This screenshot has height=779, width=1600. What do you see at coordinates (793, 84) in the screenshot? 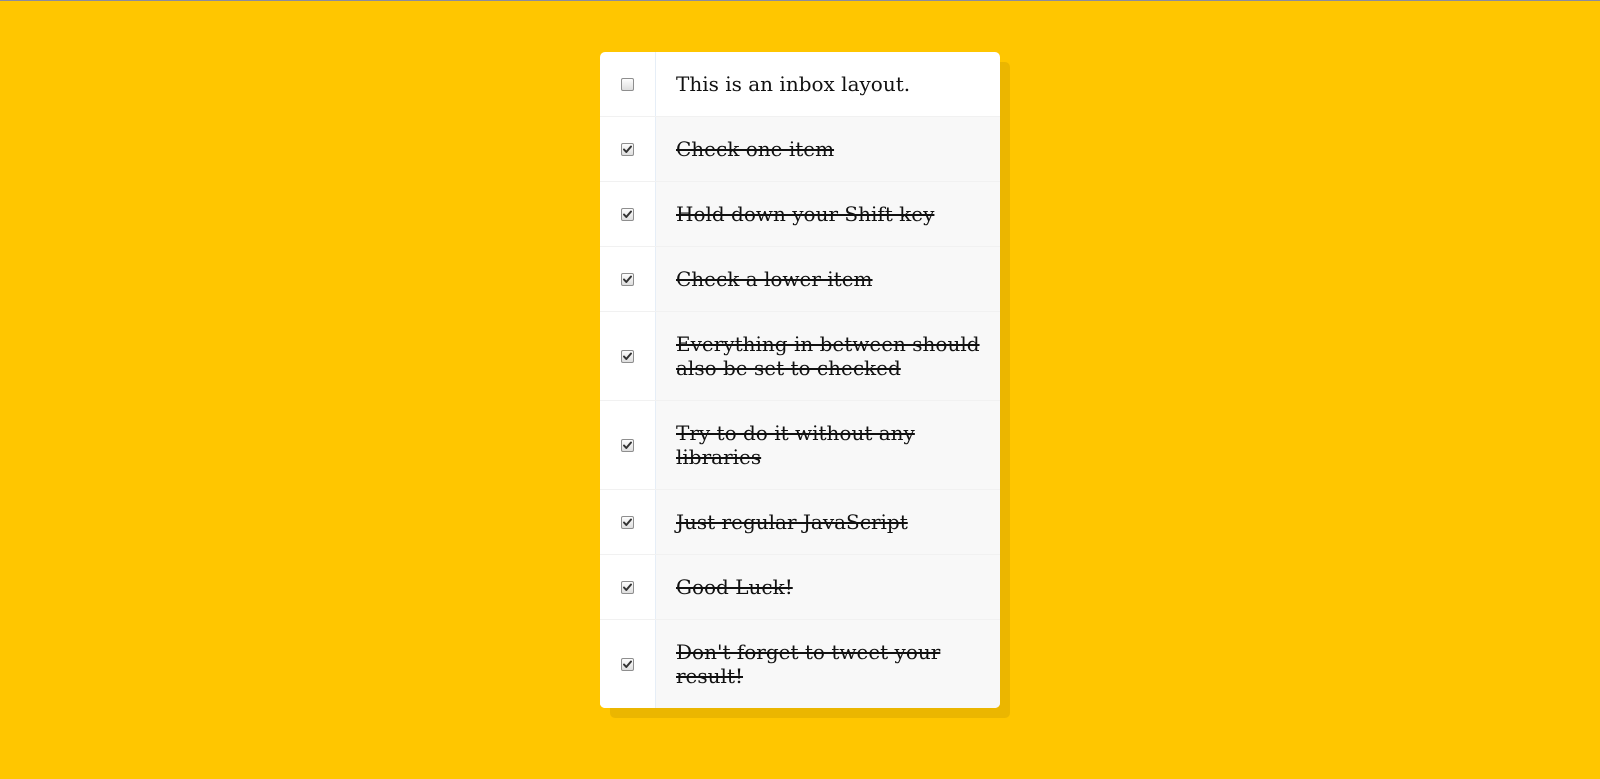
I see `item-label: This is an inbox layout.` at bounding box center [793, 84].